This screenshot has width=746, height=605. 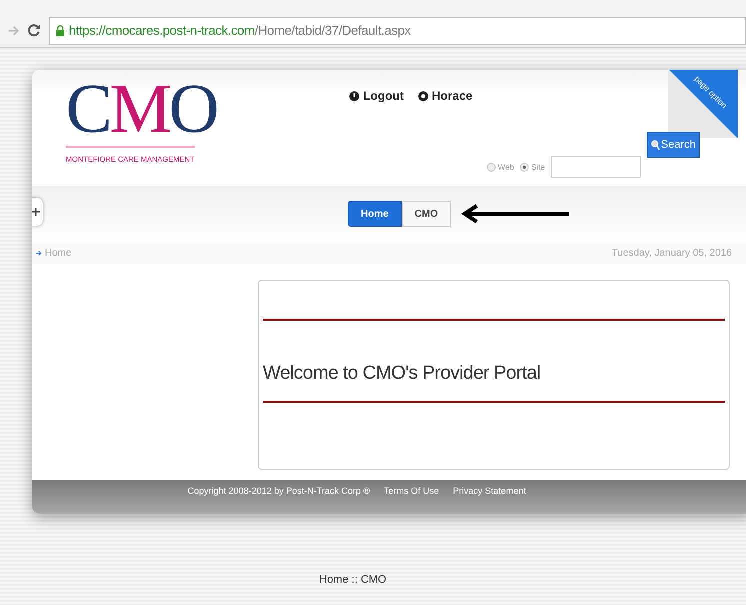 I want to click on user-icon, so click(x=423, y=96).